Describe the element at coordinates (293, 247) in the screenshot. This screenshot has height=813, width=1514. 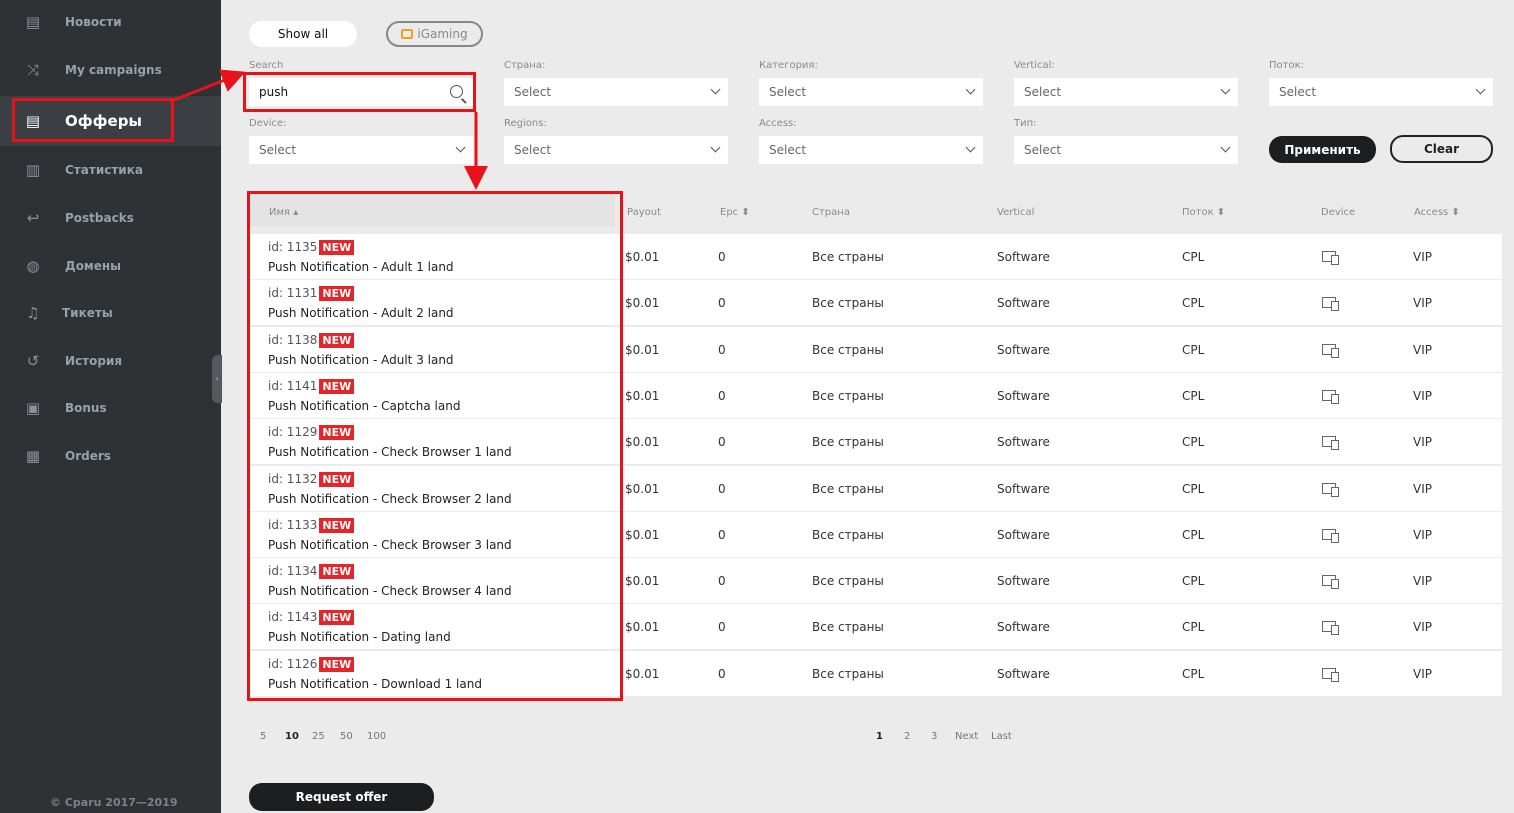
I see `offer-id-text: id: 1135` at that location.